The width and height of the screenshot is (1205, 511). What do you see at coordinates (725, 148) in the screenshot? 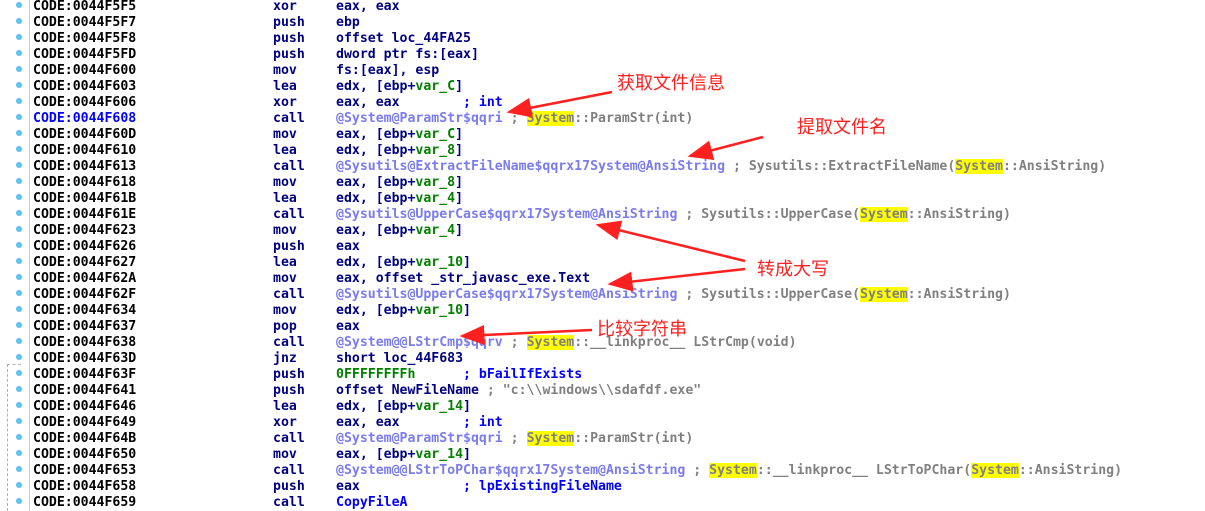
I see `arrow-extract-filename` at bounding box center [725, 148].